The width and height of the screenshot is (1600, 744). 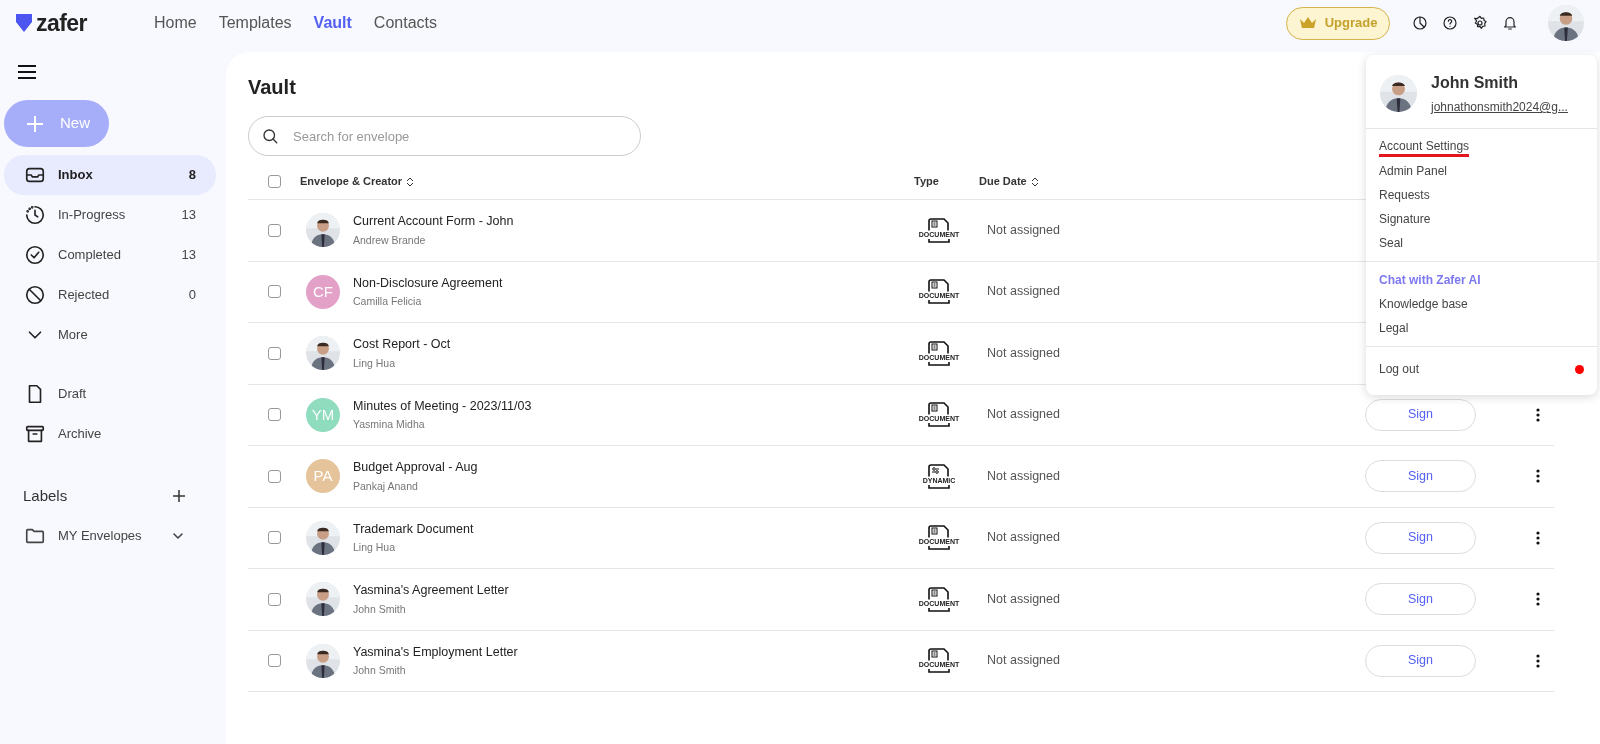 I want to click on creator-name: Yasmina Midha, so click(x=389, y=425).